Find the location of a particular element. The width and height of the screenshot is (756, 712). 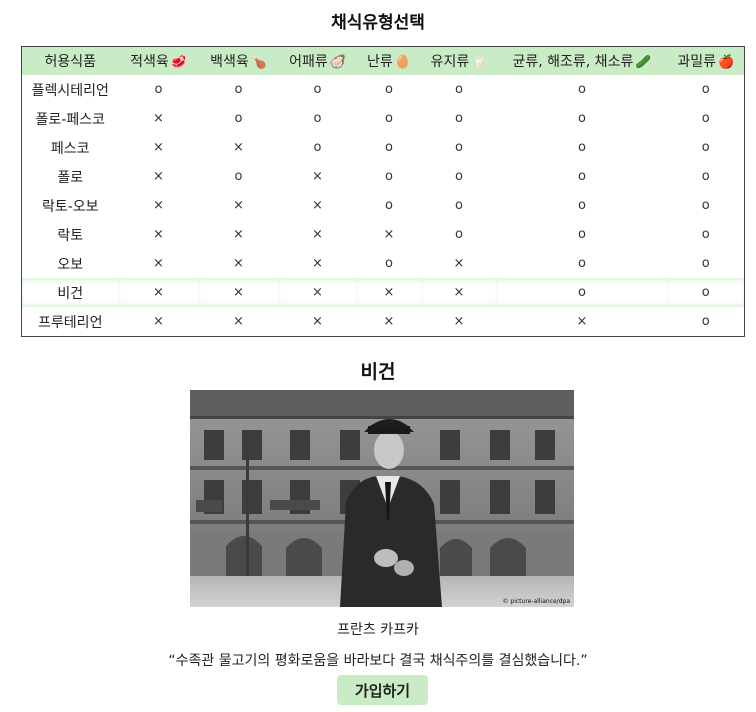

column-header: 유지류 🥛 is located at coordinates (459, 60).